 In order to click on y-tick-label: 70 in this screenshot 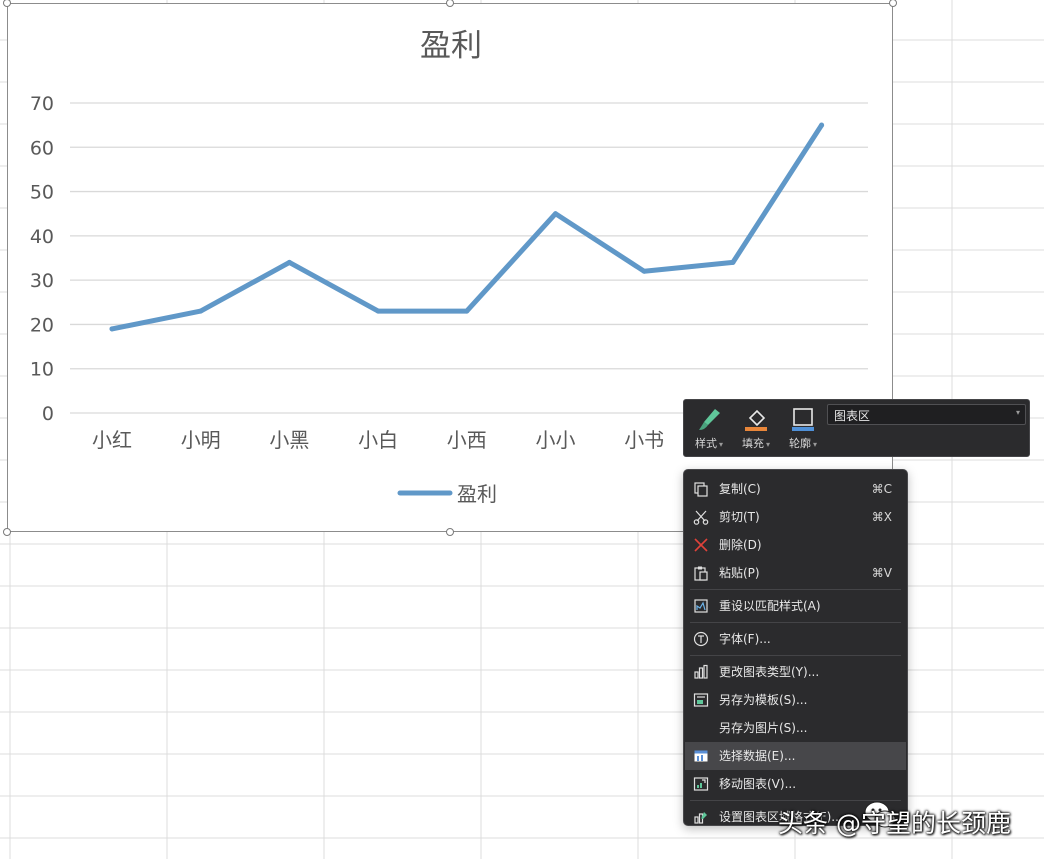, I will do `click(42, 104)`.